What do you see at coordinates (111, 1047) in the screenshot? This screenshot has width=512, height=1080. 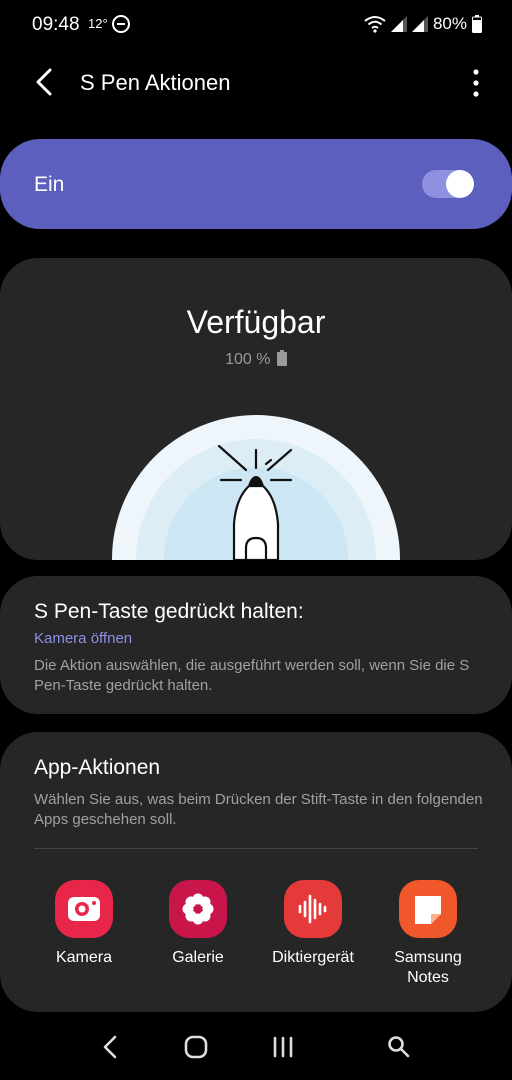 I see `nav-back-button` at bounding box center [111, 1047].